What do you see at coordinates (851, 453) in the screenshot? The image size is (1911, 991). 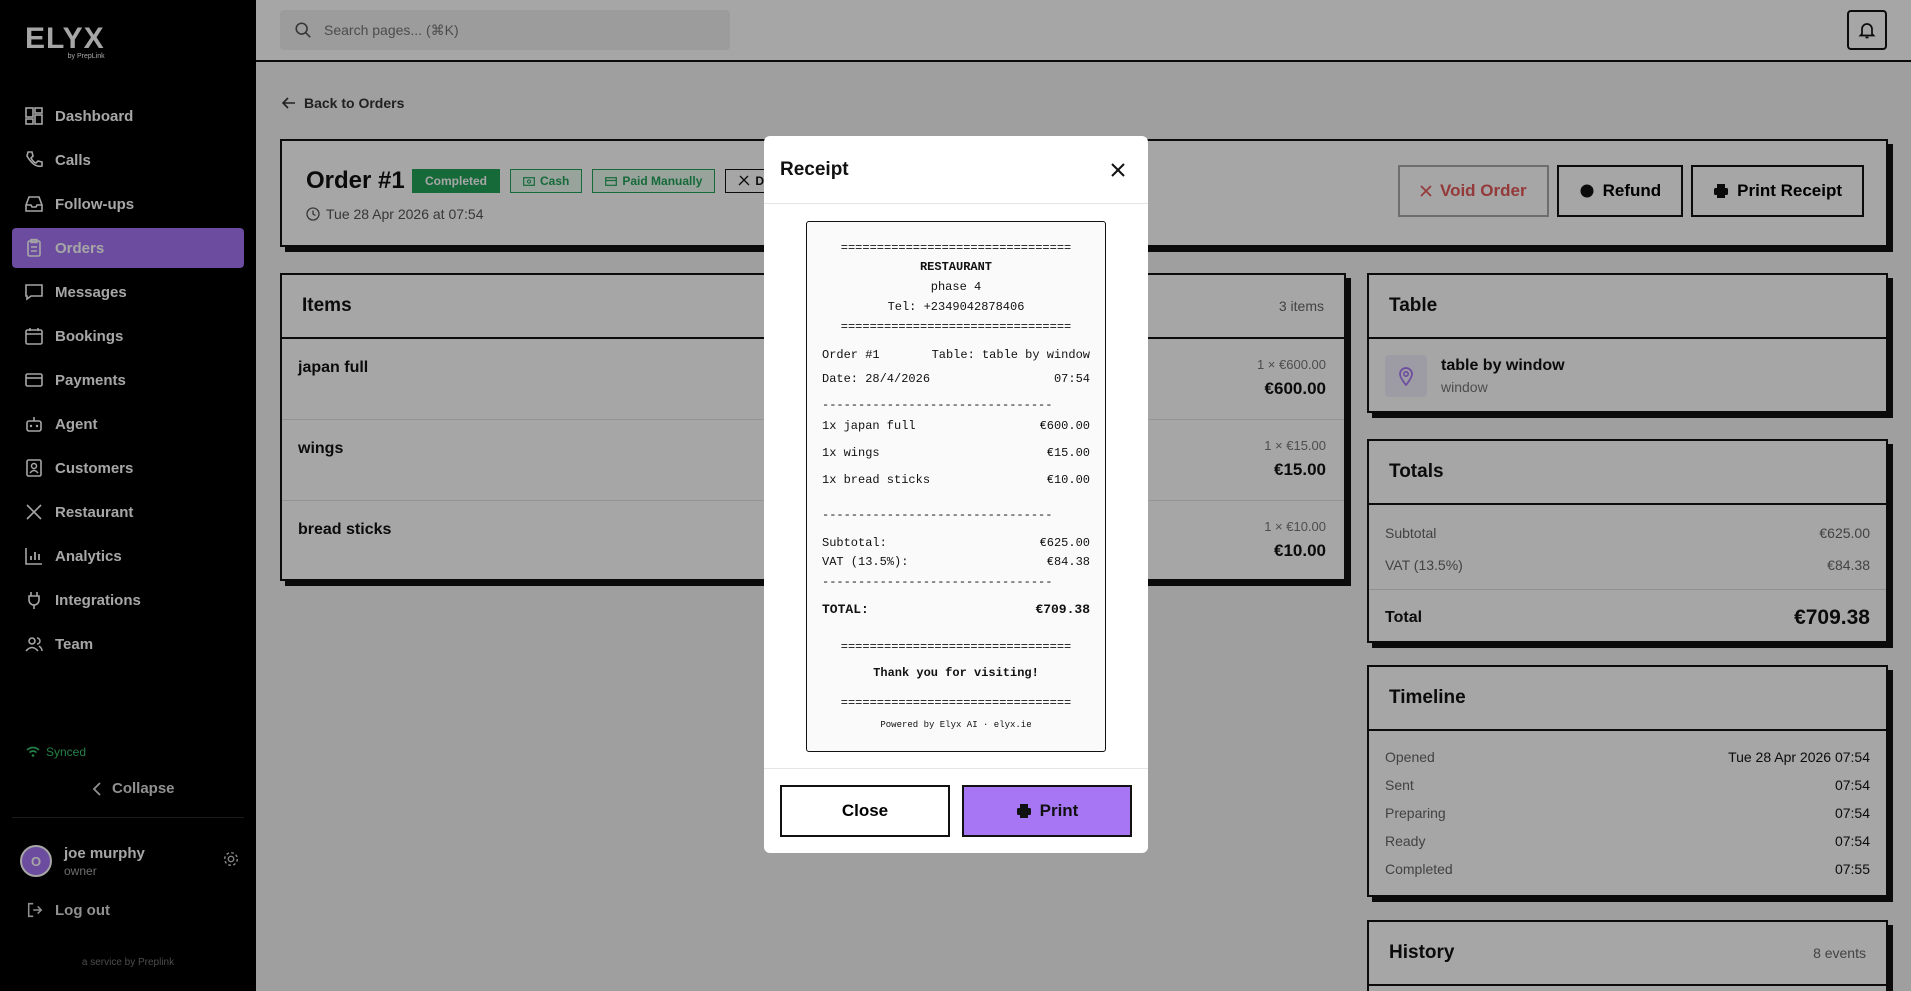 I see `receipt-line-name: 1x wings` at bounding box center [851, 453].